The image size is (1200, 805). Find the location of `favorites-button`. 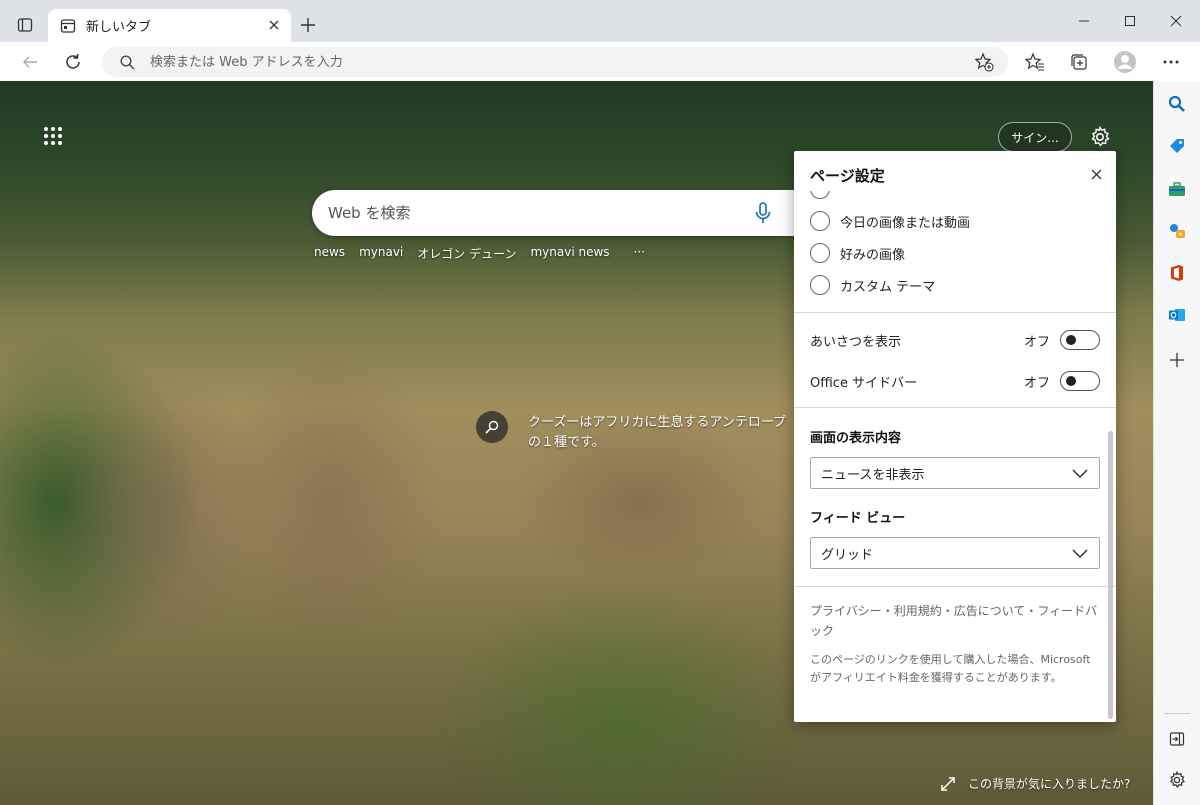

favorites-button is located at coordinates (1035, 62).